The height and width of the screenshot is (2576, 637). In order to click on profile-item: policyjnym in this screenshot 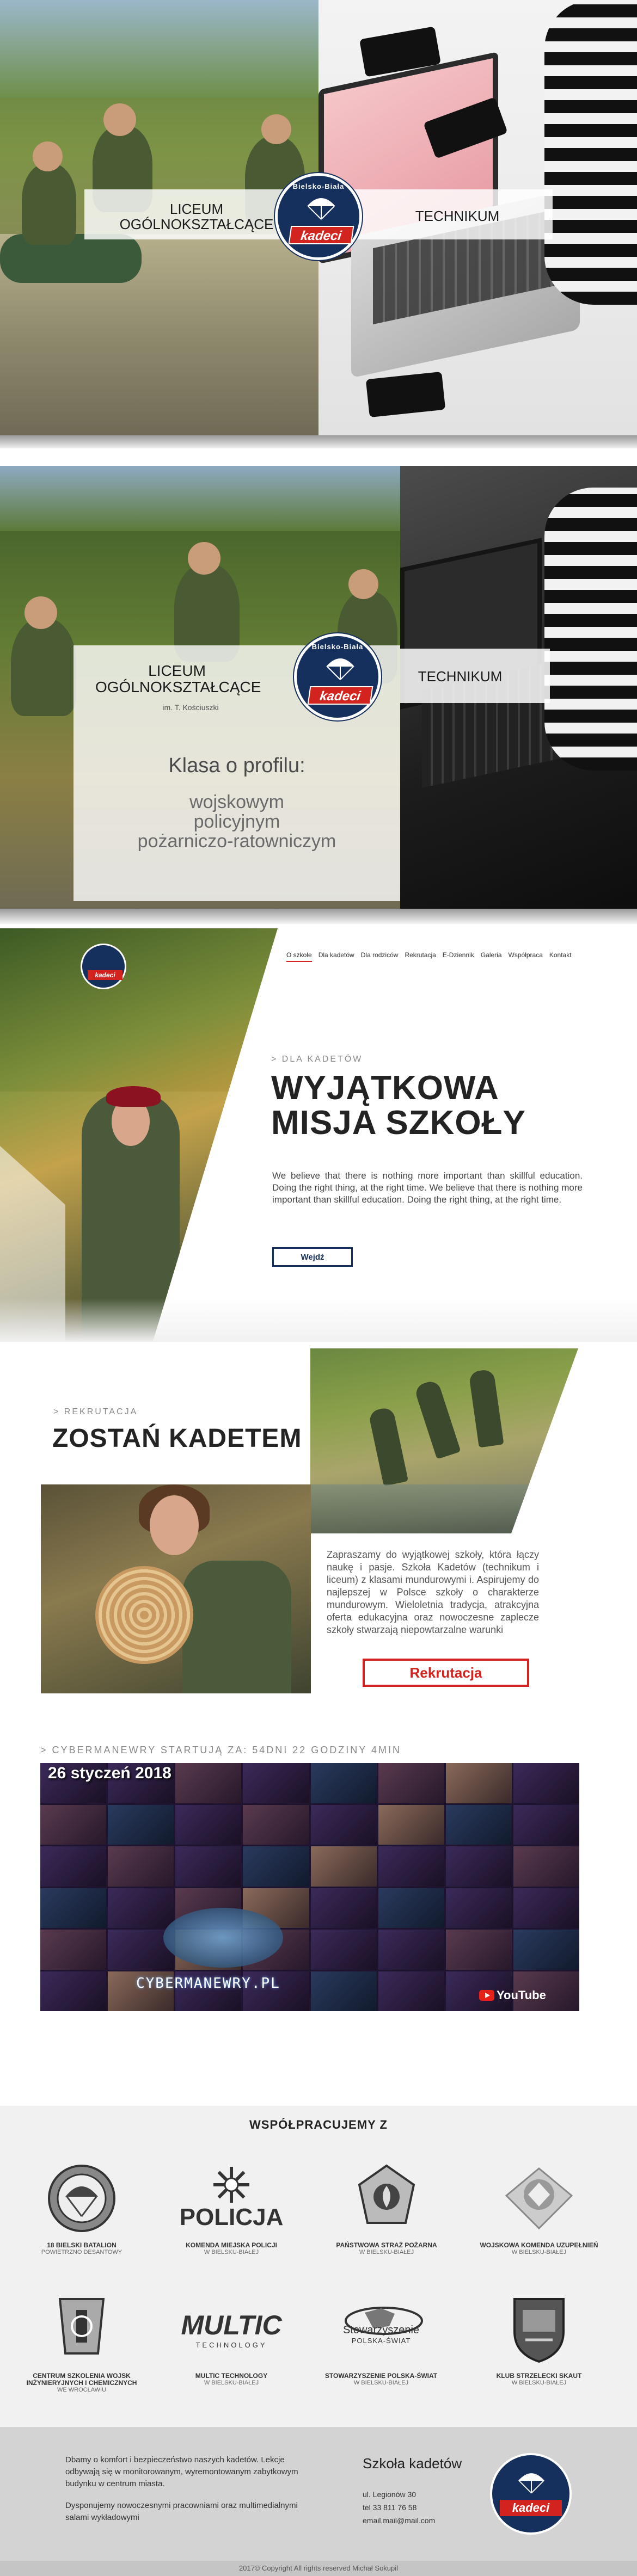, I will do `click(237, 821)`.